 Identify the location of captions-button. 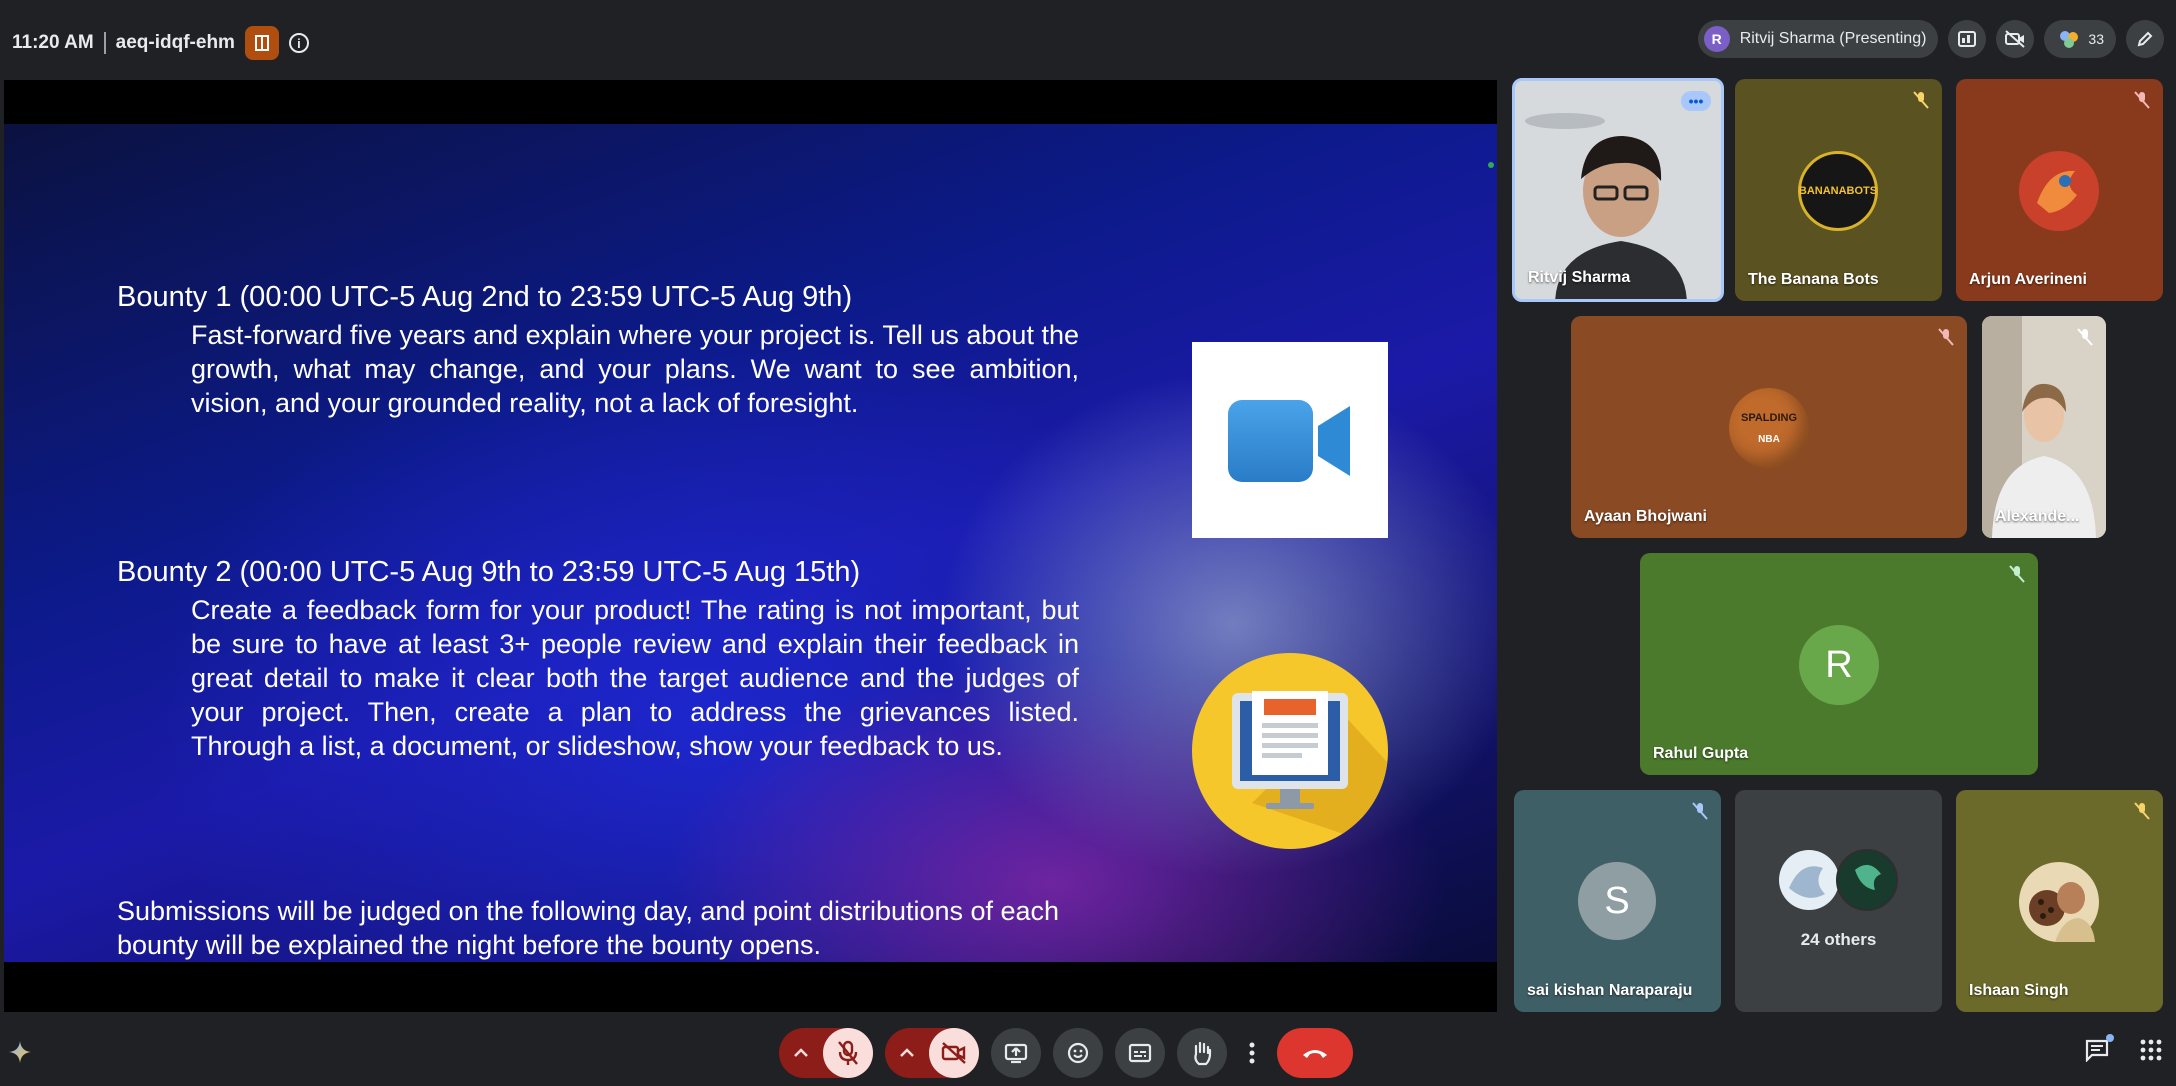
(1140, 1053).